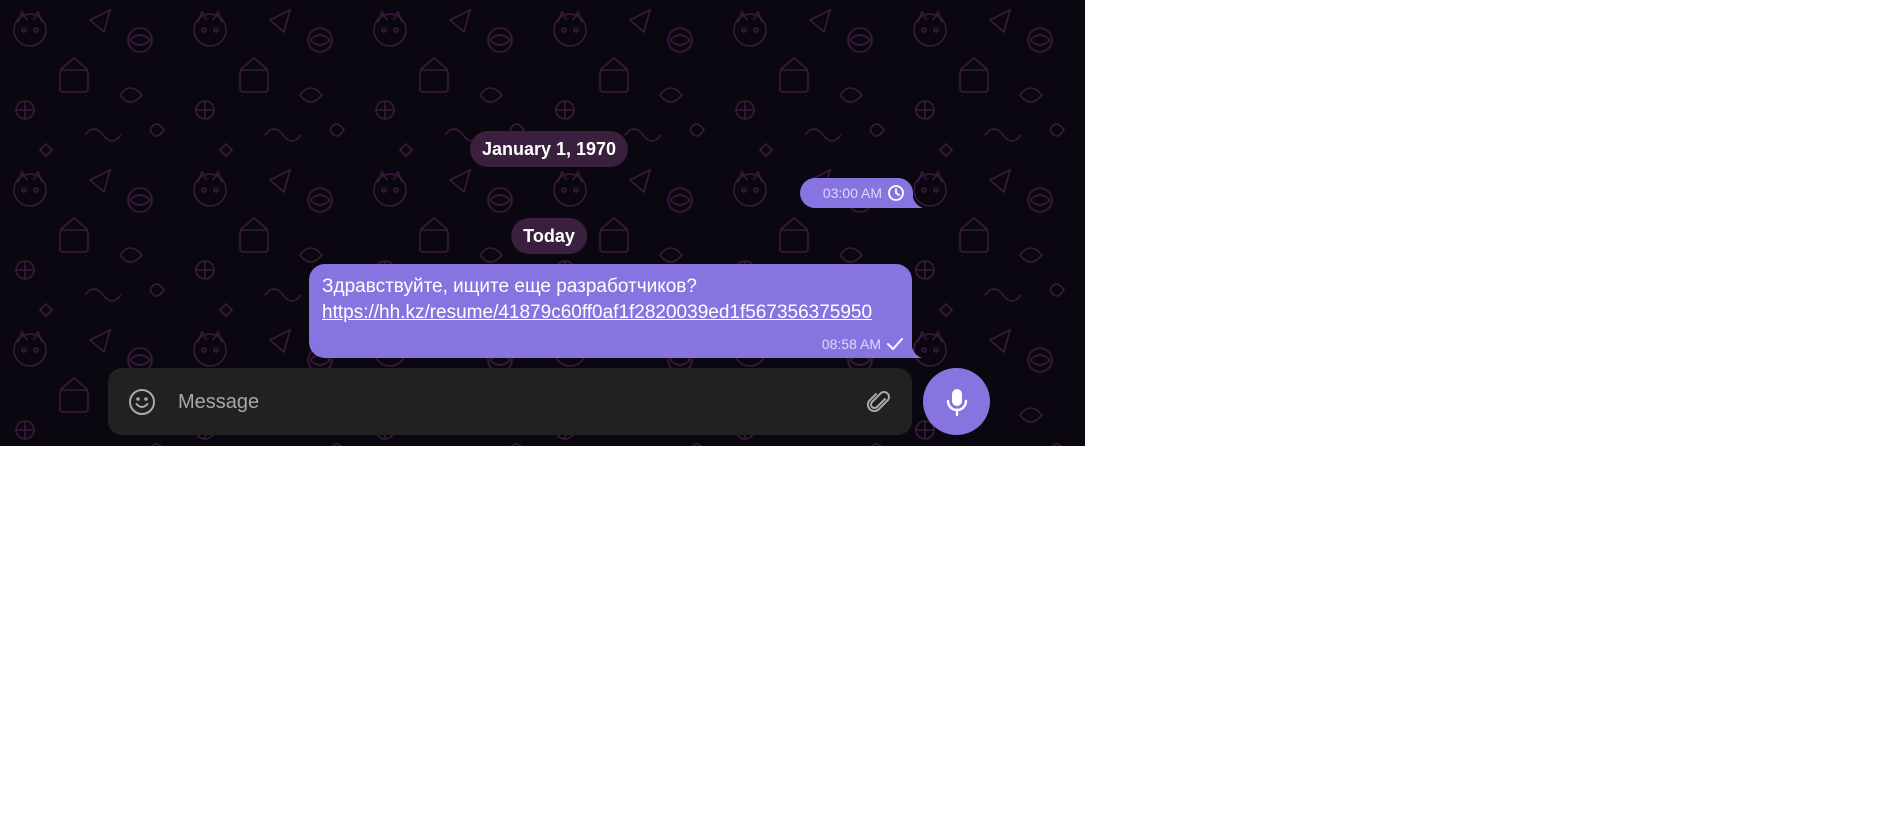 The image size is (1900, 828). Describe the element at coordinates (851, 344) in the screenshot. I see `message-time: 08:58 AM` at that location.